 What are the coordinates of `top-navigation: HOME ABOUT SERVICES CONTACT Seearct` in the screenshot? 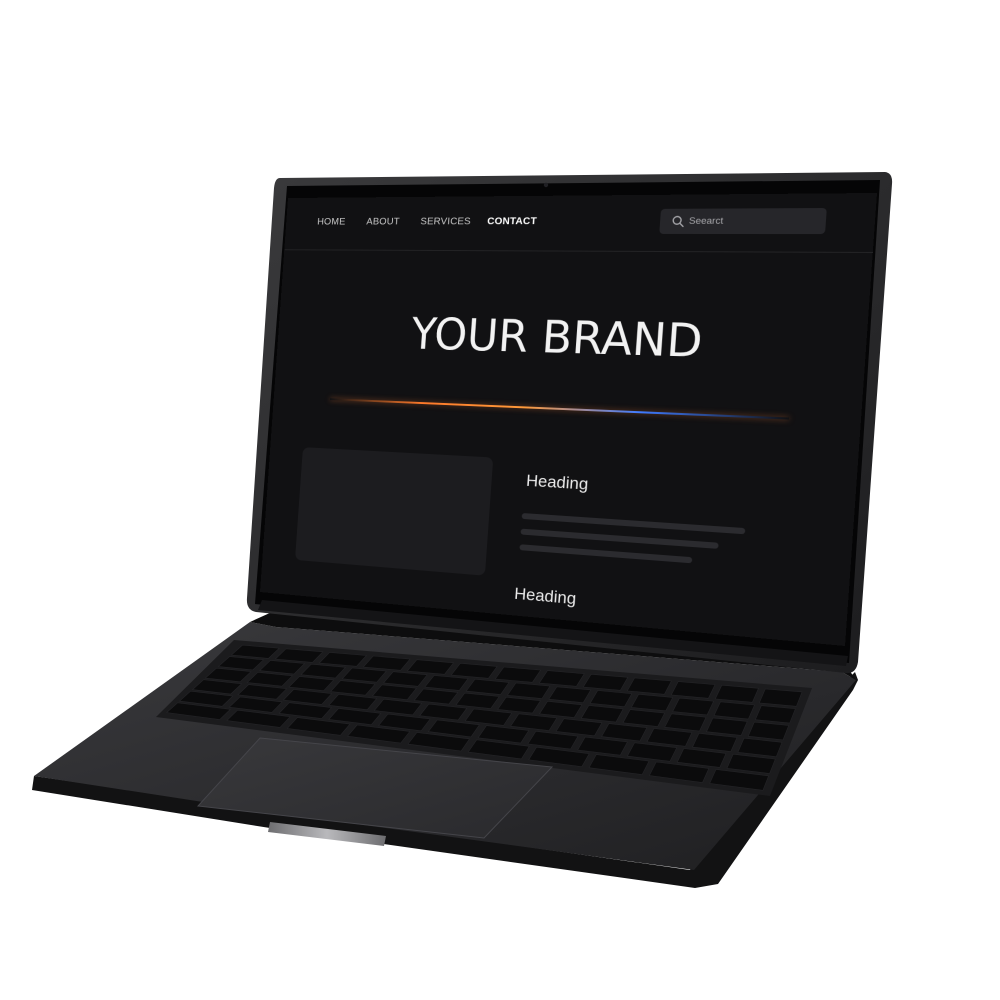 It's located at (580, 223).